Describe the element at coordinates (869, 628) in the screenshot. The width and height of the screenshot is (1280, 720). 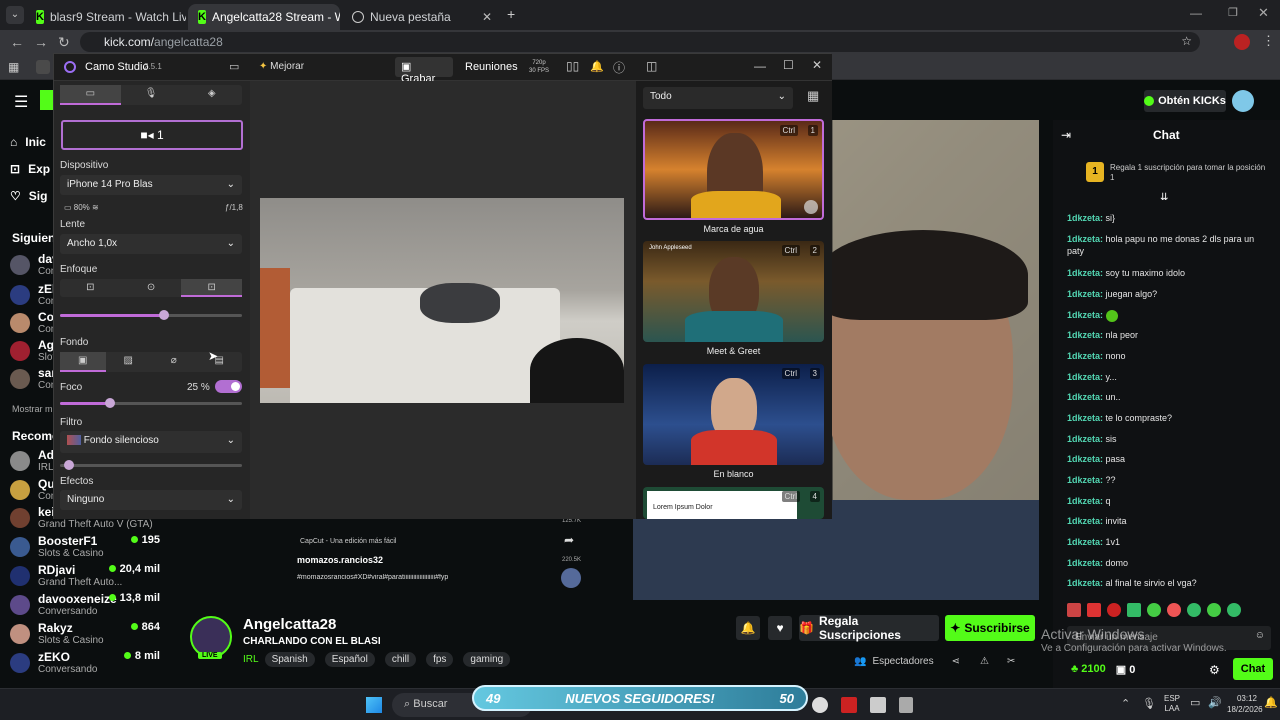
I see `gift-subs-button: 🎁 Regala Suscripciones` at that location.